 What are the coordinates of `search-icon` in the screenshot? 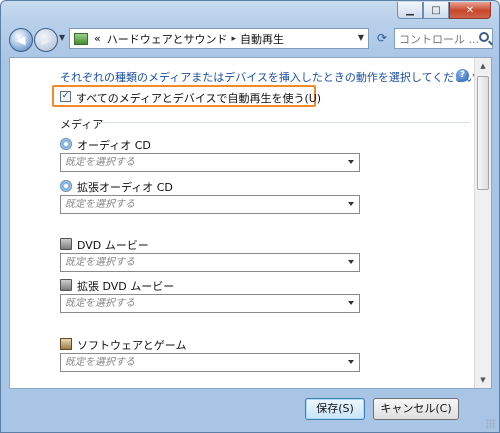 It's located at (484, 37).